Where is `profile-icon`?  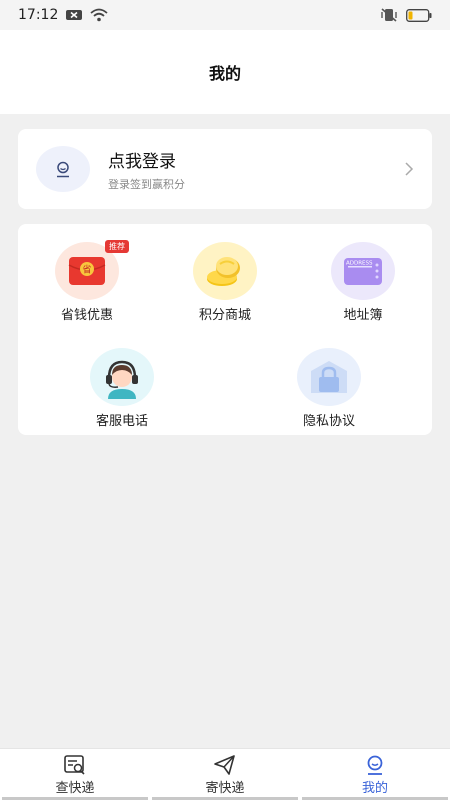 profile-icon is located at coordinates (375, 765).